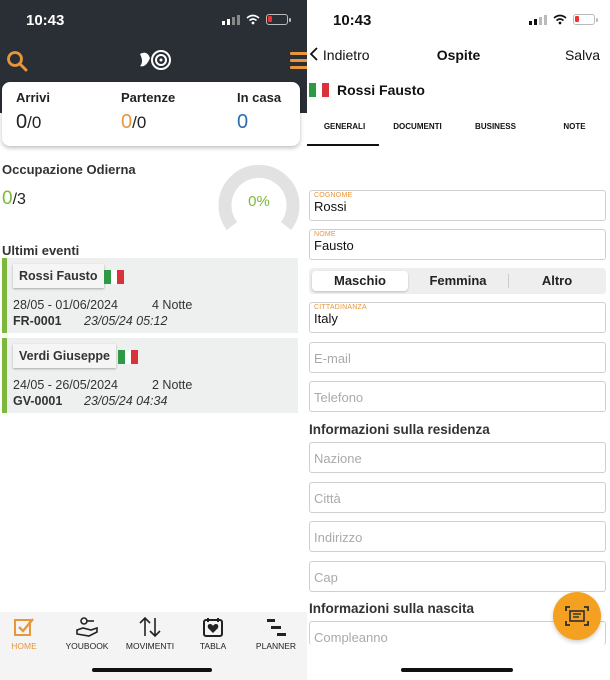  What do you see at coordinates (330, 206) in the screenshot?
I see `surname-value: Rossi` at bounding box center [330, 206].